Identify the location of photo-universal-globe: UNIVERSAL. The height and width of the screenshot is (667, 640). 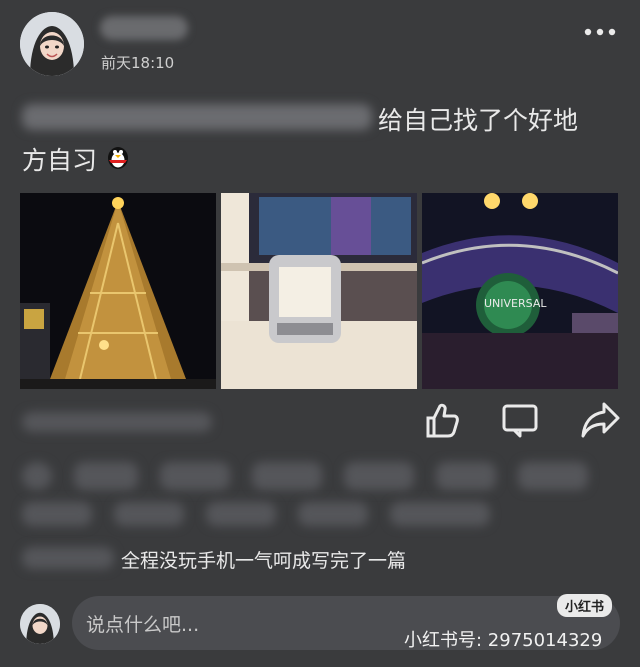
(520, 291).